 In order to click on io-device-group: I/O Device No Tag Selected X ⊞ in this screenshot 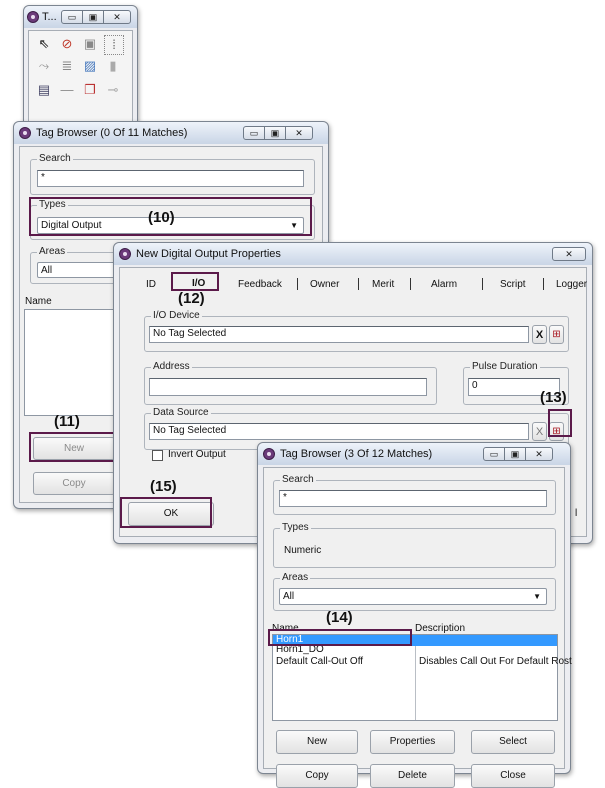, I will do `click(356, 331)`.